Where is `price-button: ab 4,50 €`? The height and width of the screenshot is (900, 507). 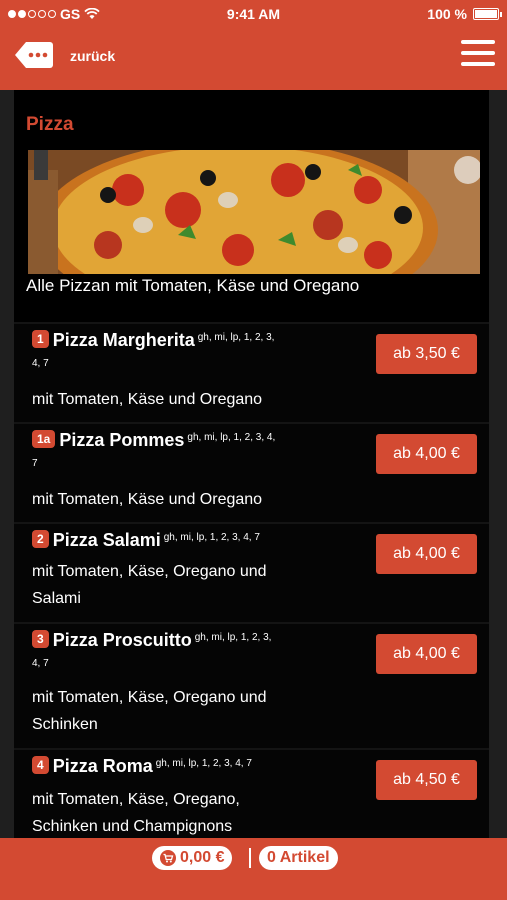
price-button: ab 4,50 € is located at coordinates (426, 780).